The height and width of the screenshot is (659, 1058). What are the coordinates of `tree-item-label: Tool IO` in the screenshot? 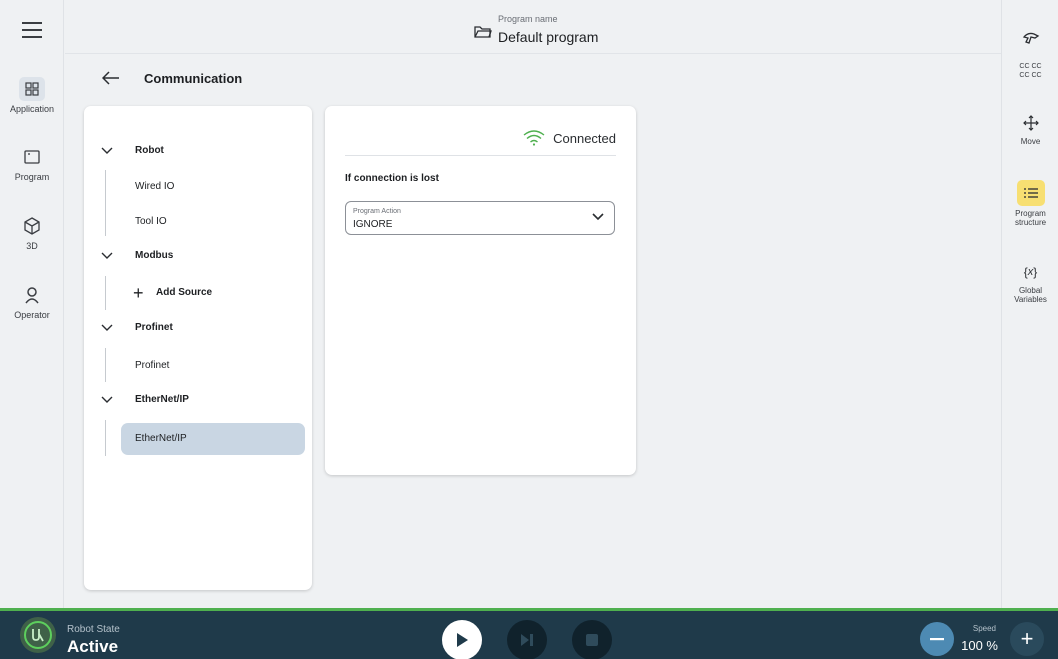 It's located at (151, 221).